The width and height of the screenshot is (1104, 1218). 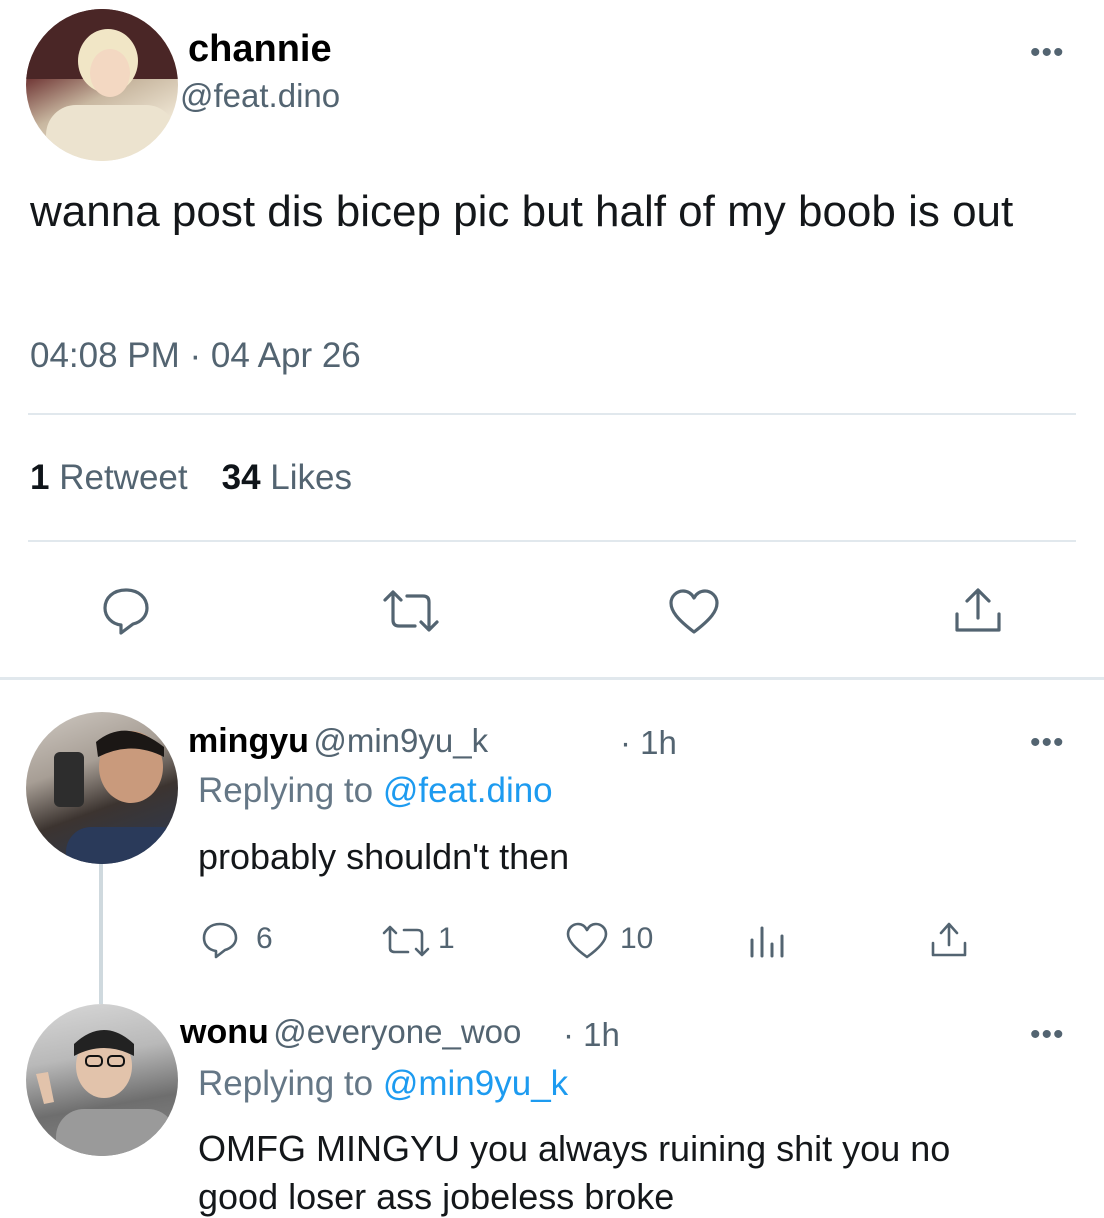 I want to click on tweet-timestamp: 04:08 PM · 04 Apr 26, so click(x=195, y=356).